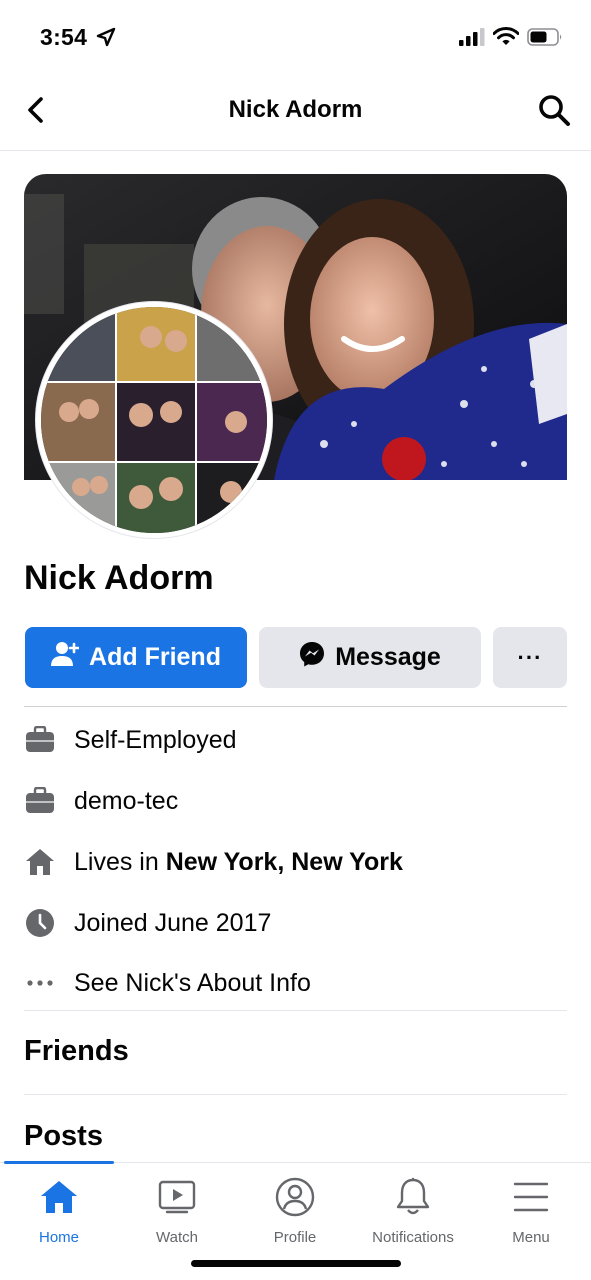 The width and height of the screenshot is (591, 1280). What do you see at coordinates (154, 420) in the screenshot?
I see `profile-picture` at bounding box center [154, 420].